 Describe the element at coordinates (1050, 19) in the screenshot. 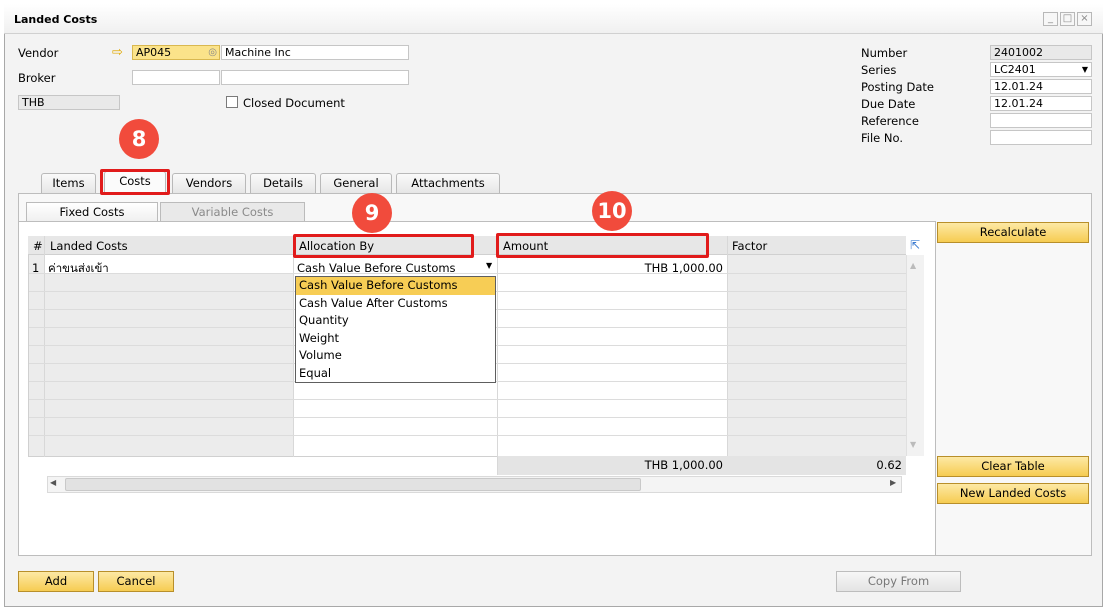

I see `minimize-button: _` at that location.